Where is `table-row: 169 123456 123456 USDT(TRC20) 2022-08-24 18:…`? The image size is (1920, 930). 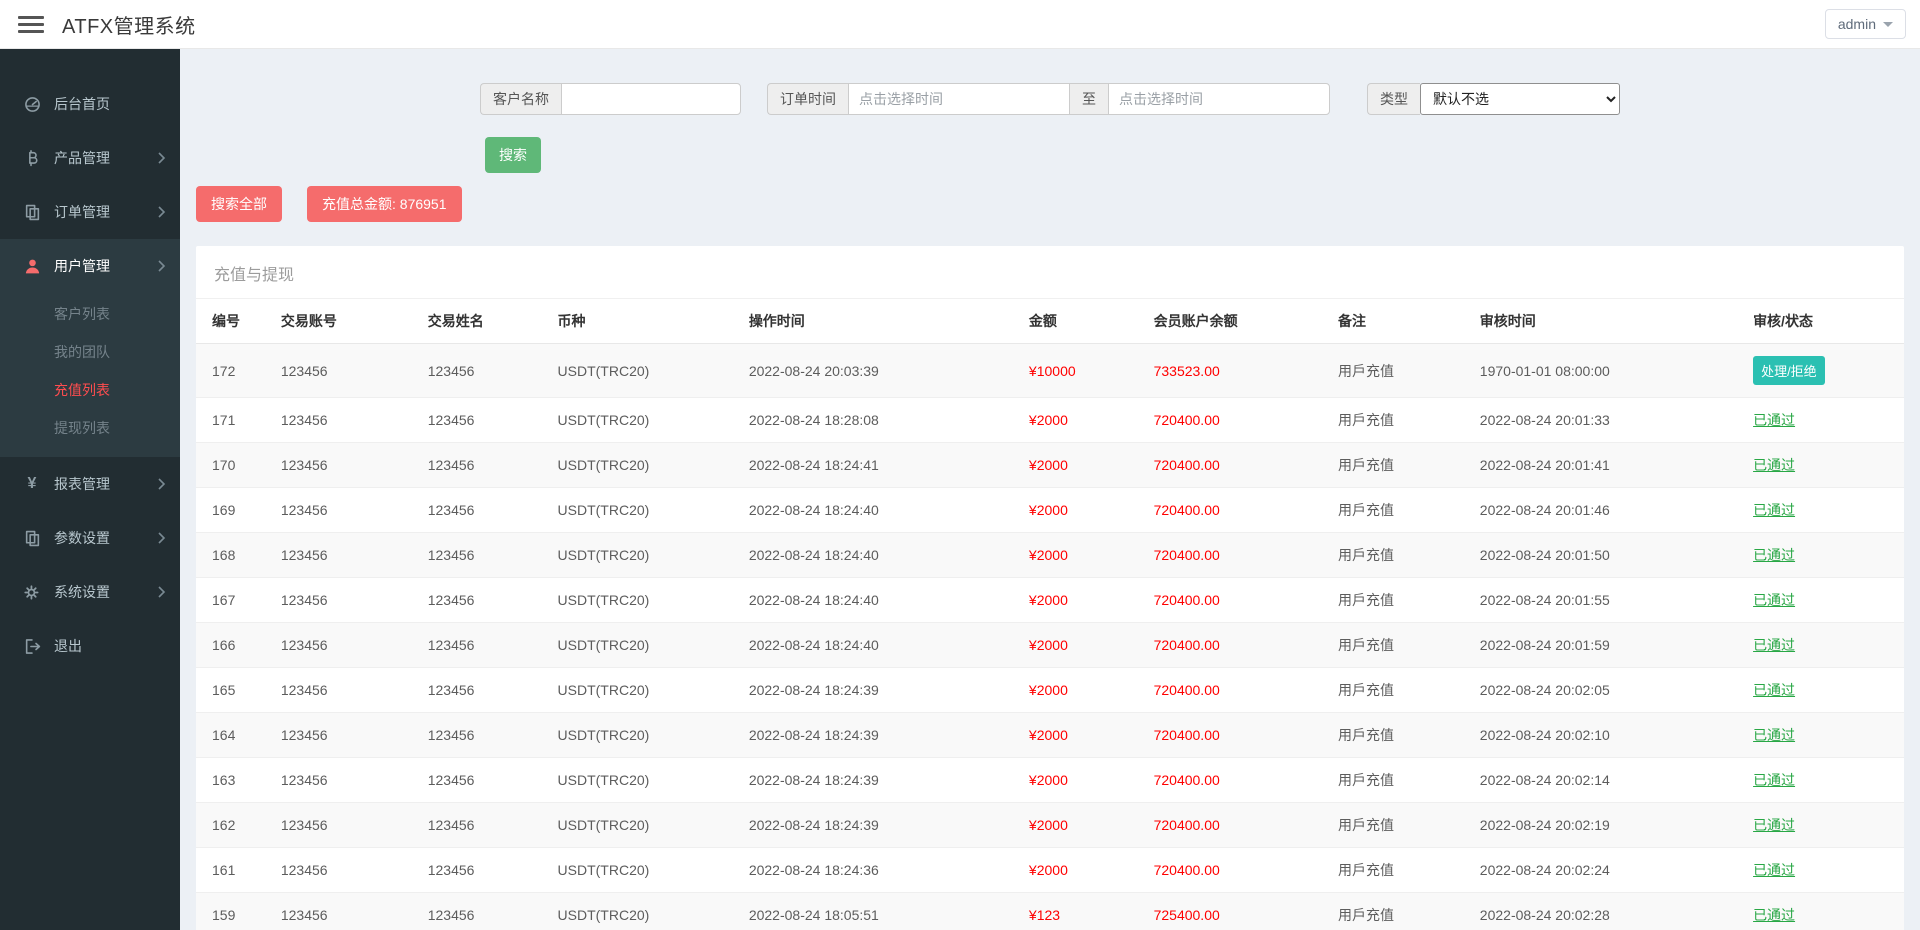
table-row: 169 123456 123456 USDT(TRC20) 2022-08-24 18:… is located at coordinates (1050, 510).